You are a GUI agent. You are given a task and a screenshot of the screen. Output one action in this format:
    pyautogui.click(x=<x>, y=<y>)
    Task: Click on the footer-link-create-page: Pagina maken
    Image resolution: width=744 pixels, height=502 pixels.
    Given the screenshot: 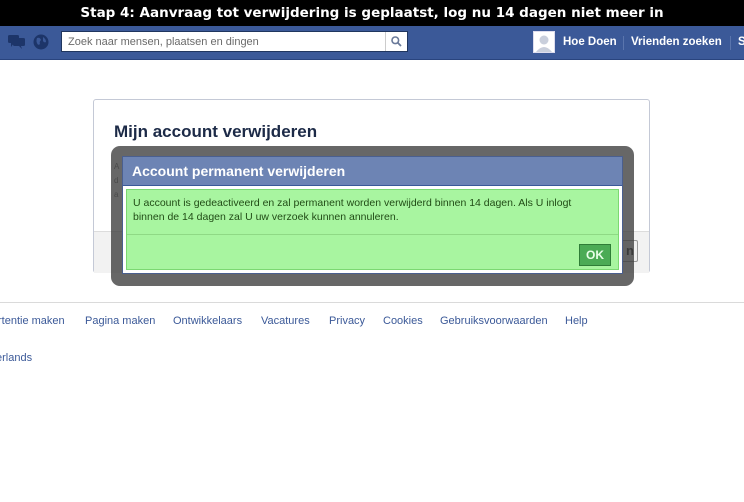 What is the action you would take?
    pyautogui.click(x=120, y=321)
    